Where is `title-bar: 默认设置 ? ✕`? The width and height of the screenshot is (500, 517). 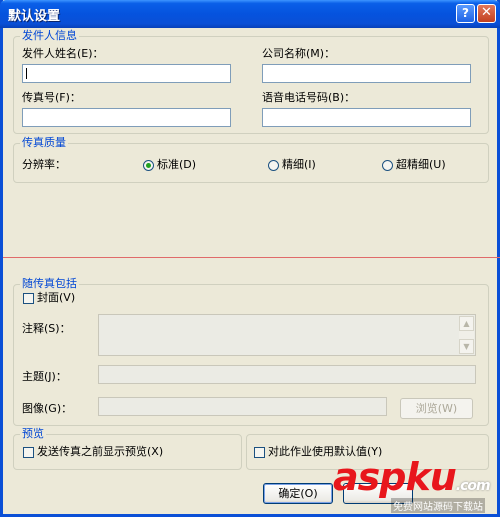
title-bar: 默认设置 ? ✕ is located at coordinates (250, 14).